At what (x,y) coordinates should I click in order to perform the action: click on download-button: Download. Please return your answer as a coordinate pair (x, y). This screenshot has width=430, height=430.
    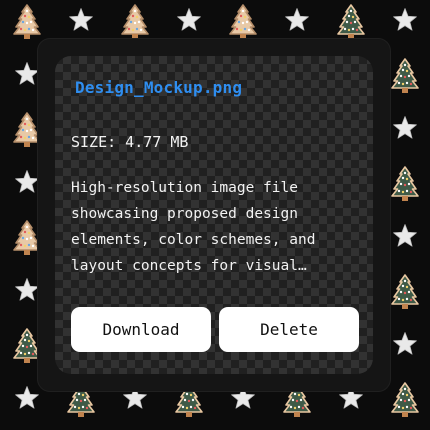
    Looking at the image, I should click on (141, 329).